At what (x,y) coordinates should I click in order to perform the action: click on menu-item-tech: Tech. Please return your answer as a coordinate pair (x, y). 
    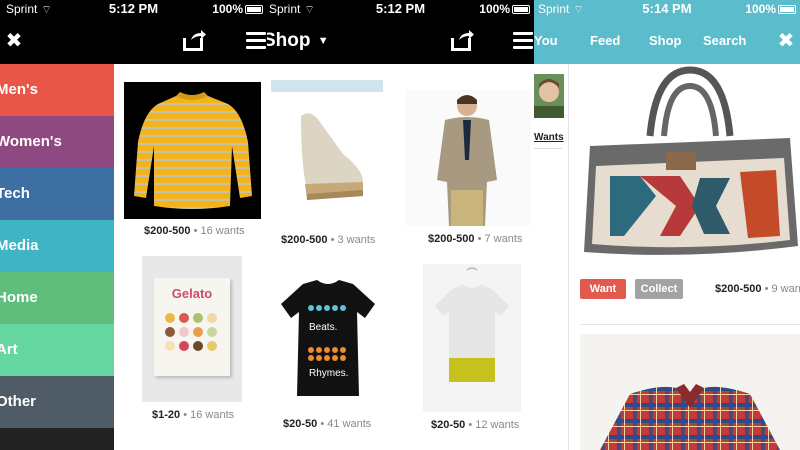
    Looking at the image, I should click on (57, 194).